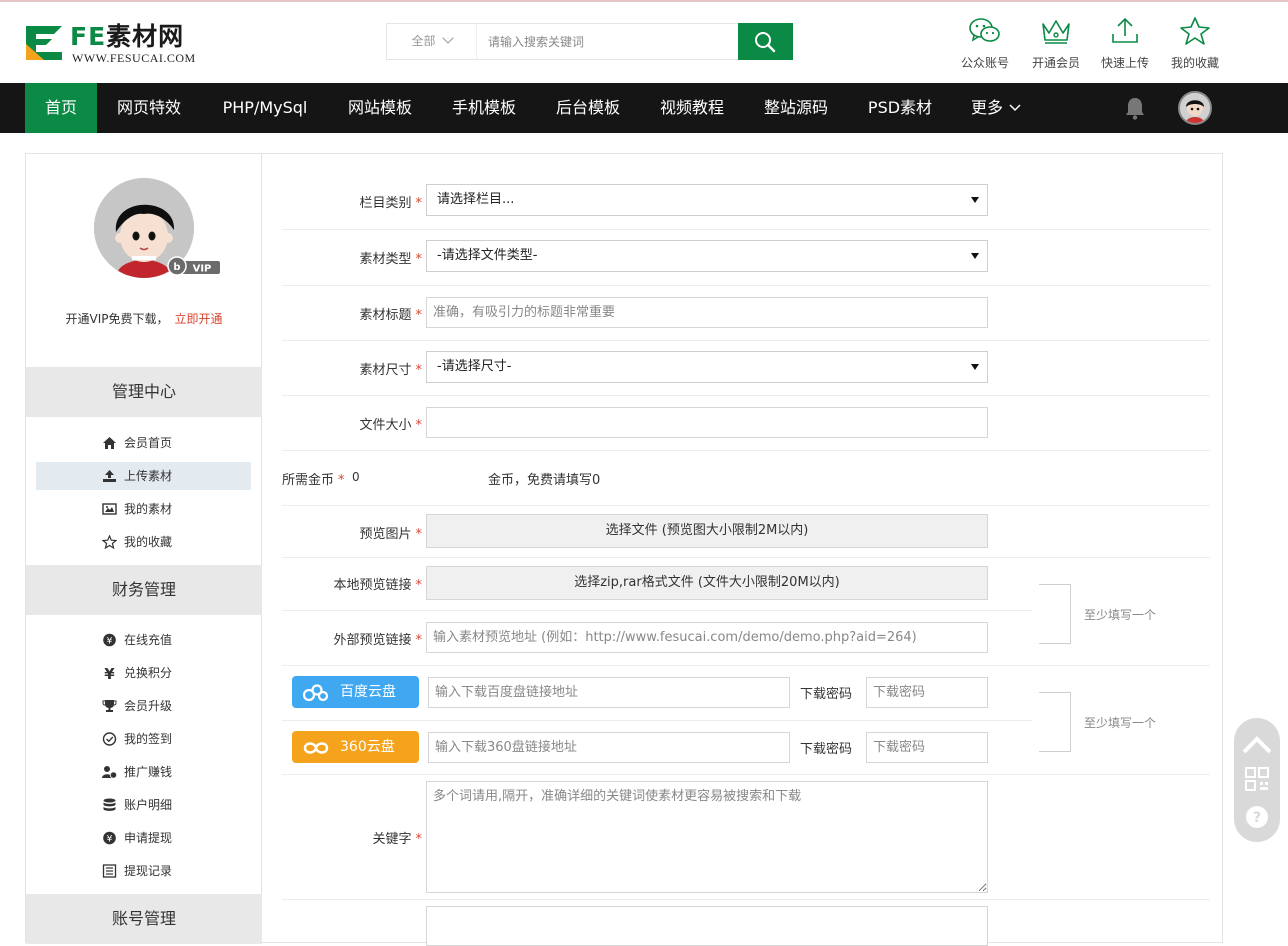 This screenshot has width=1288, height=946. Describe the element at coordinates (148, 805) in the screenshot. I see `sidebar-item-label: 账户明细` at that location.